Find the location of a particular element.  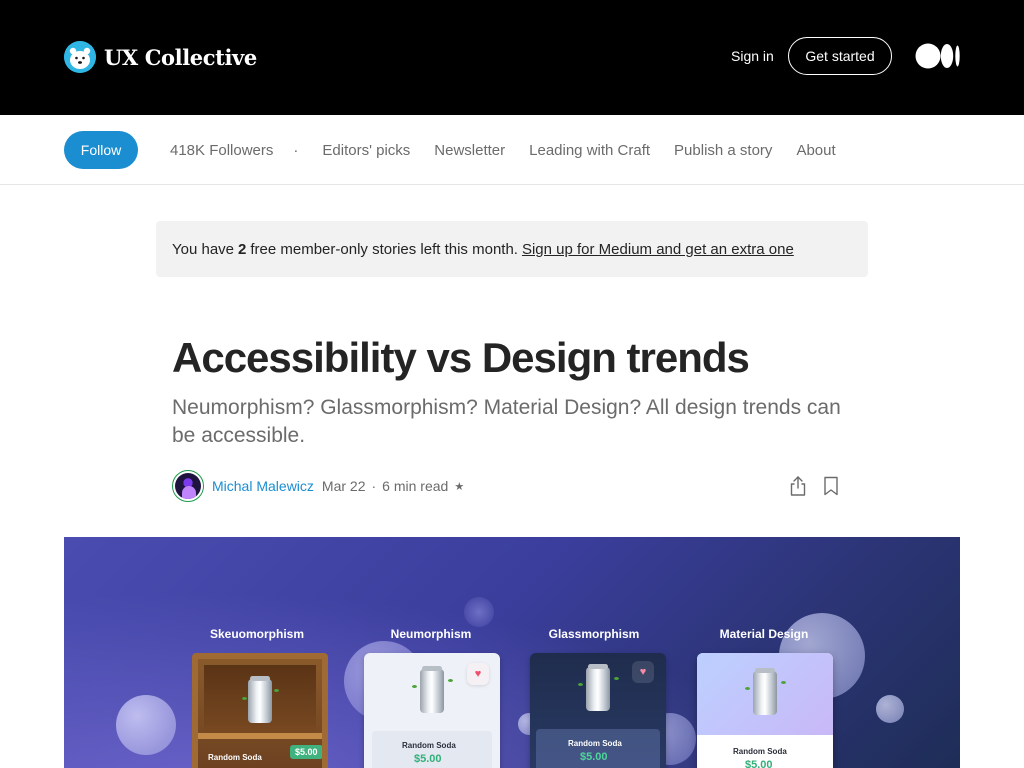

author-avatar-image is located at coordinates (188, 486).